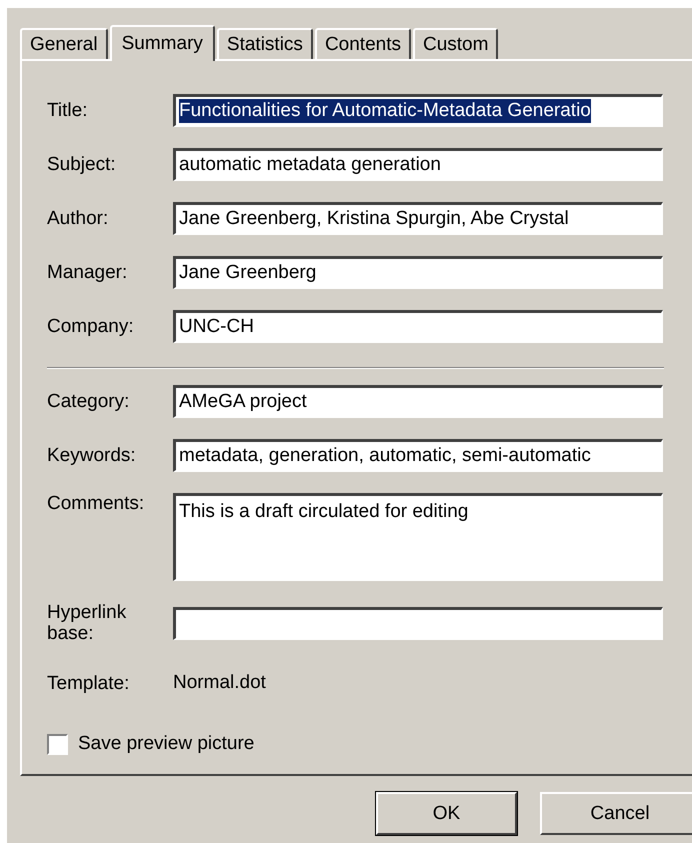 The height and width of the screenshot is (843, 692). I want to click on text-field: metadata, generation, automatic, semi-automatic, so click(418, 455).